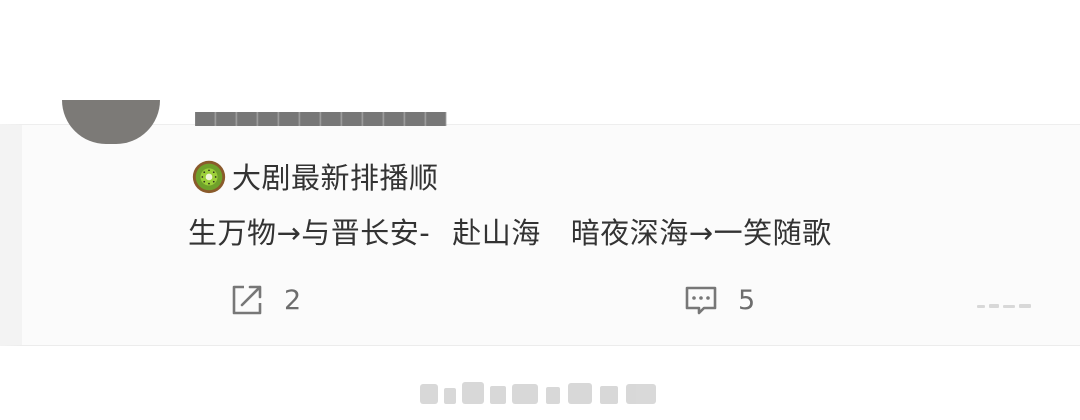 The width and height of the screenshot is (1080, 420). What do you see at coordinates (747, 300) in the screenshot?
I see `comment-count: 5` at bounding box center [747, 300].